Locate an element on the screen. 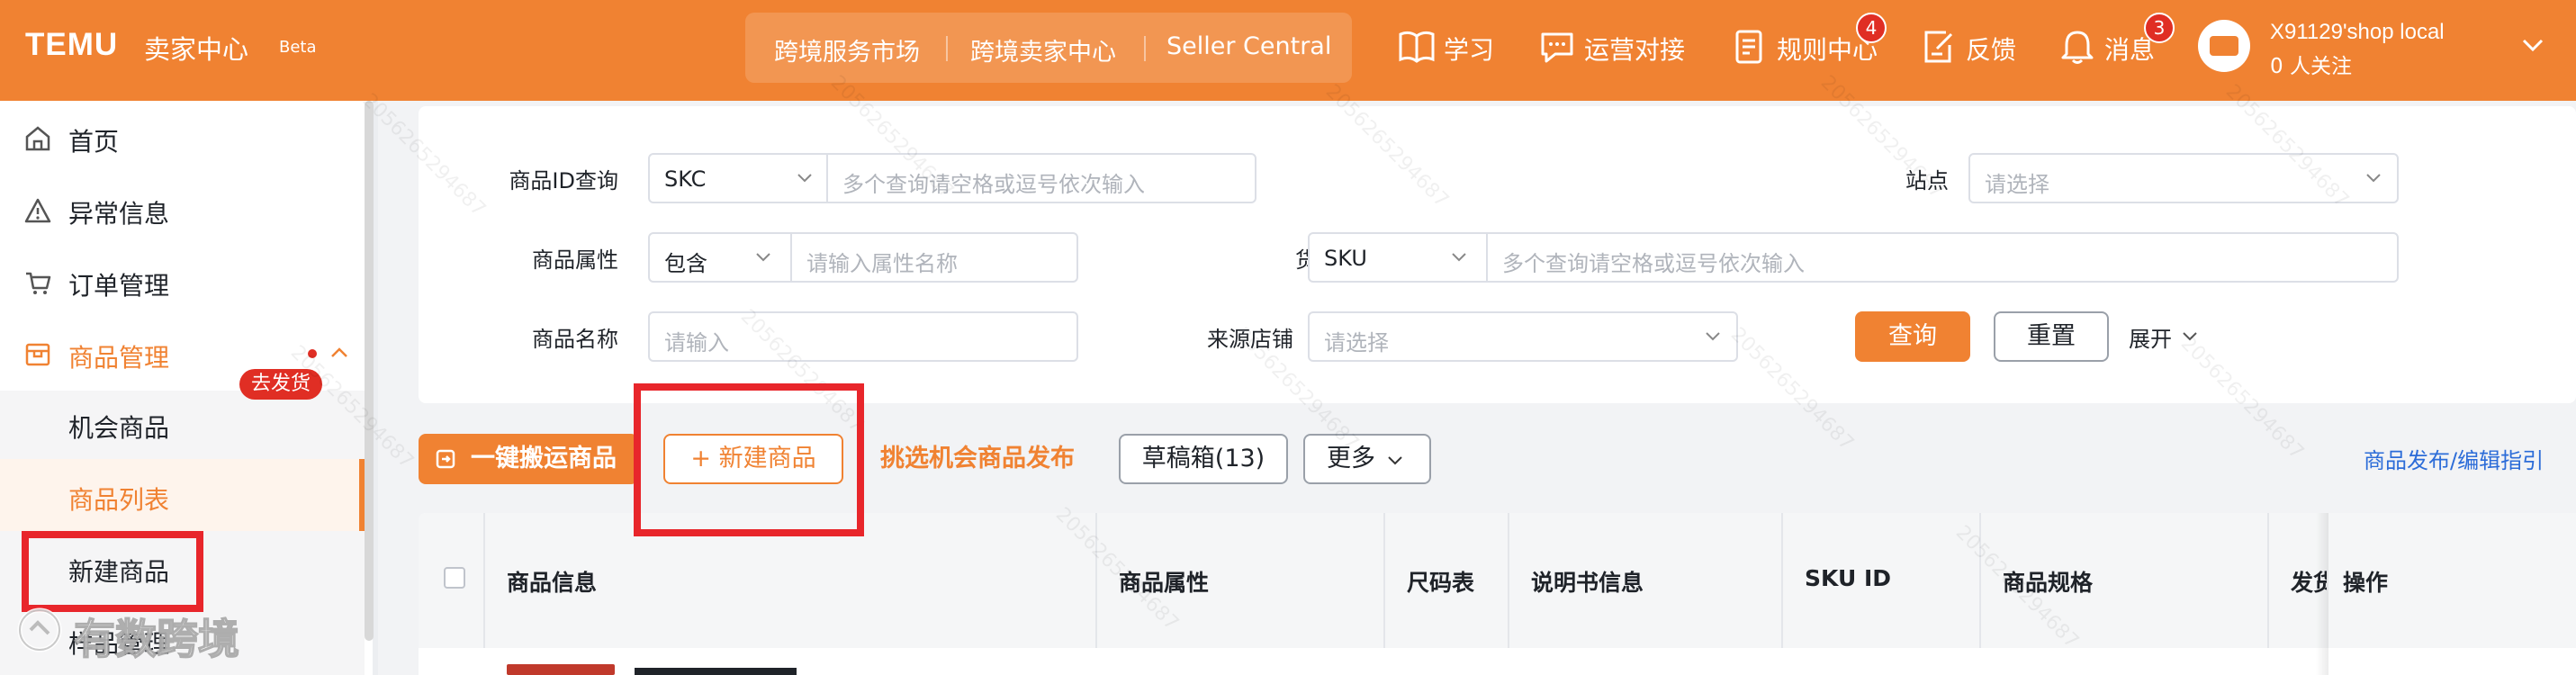 The width and height of the screenshot is (2576, 675). id-query-field: SKC 多个查询请空格或逗号依次输入 is located at coordinates (952, 178).